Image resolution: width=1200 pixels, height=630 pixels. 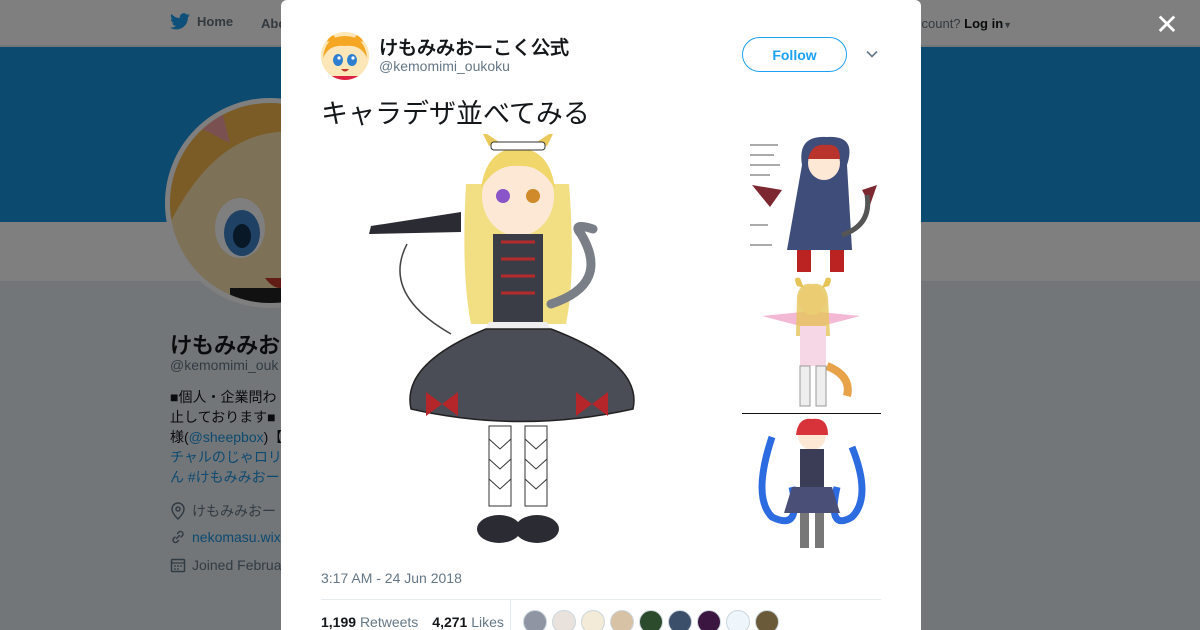 I want to click on retweets-count: 1,199, so click(x=339, y=622).